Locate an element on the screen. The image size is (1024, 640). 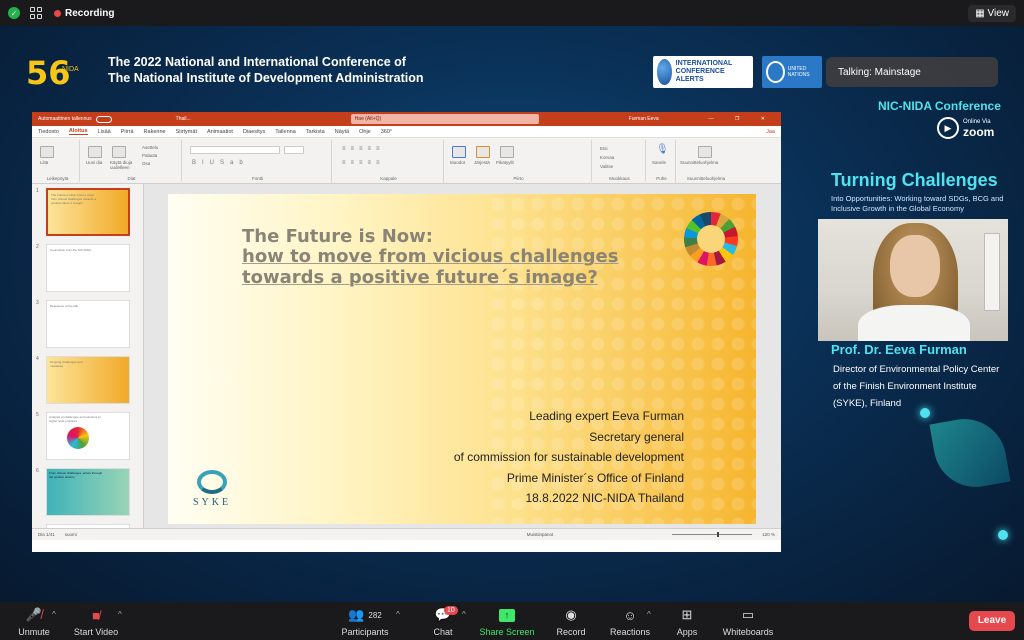
select-button: Valitse is located at coordinates (607, 166).